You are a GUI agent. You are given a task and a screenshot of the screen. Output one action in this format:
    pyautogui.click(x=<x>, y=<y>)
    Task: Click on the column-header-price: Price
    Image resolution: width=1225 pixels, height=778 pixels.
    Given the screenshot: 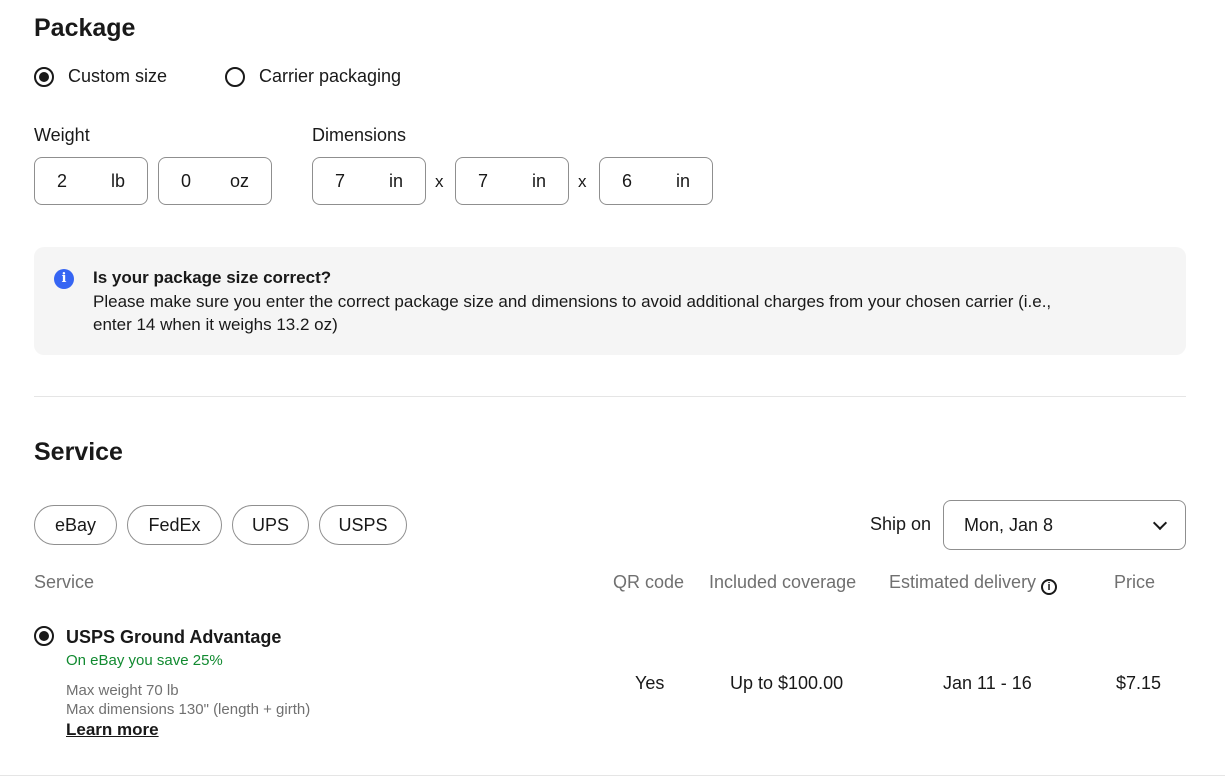 What is the action you would take?
    pyautogui.click(x=1135, y=582)
    